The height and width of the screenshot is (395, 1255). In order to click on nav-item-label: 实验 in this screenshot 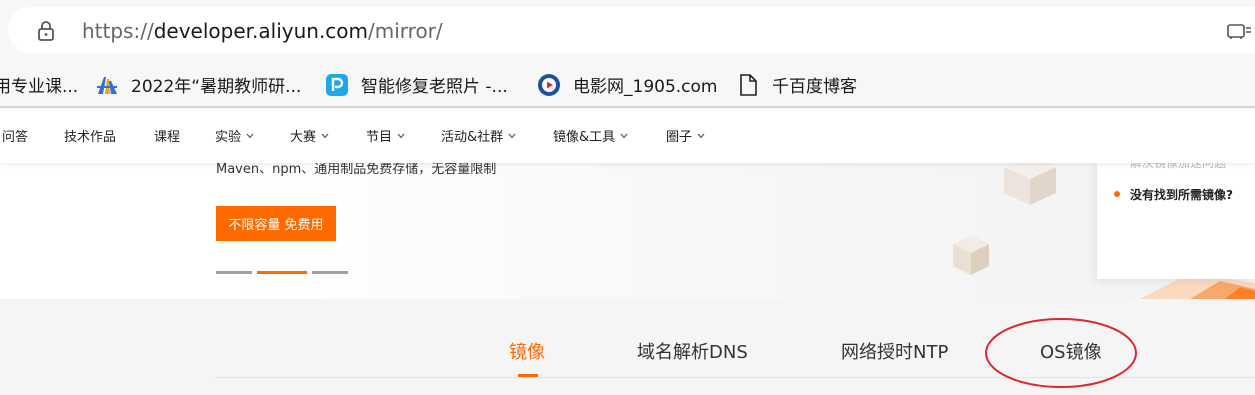, I will do `click(228, 137)`.